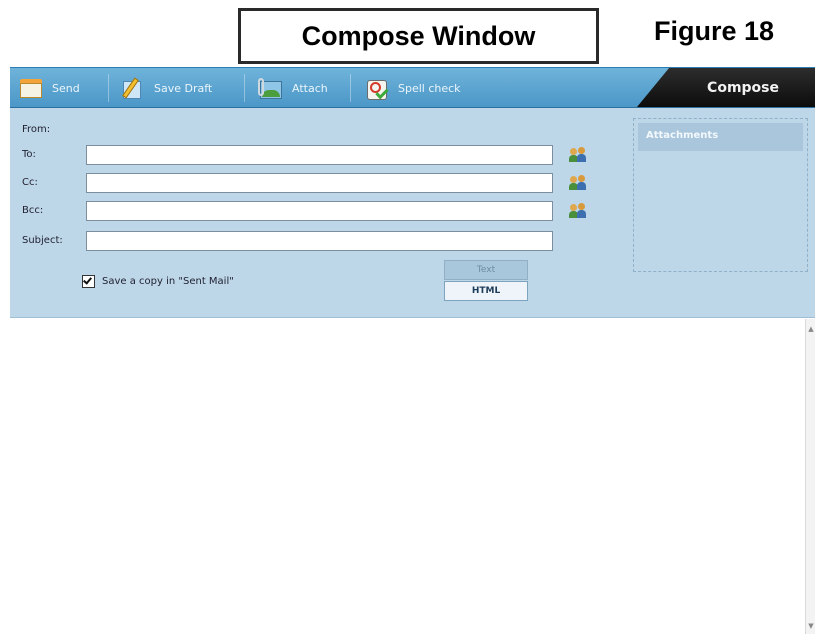 The height and width of the screenshot is (634, 815). What do you see at coordinates (271, 88) in the screenshot?
I see `attach-image-icon` at bounding box center [271, 88].